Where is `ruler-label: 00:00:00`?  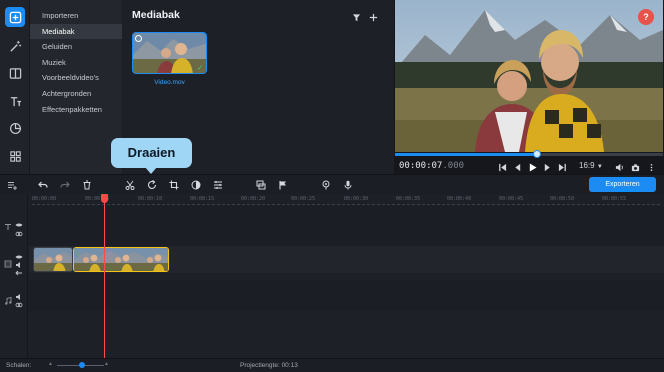 ruler-label: 00:00:00 is located at coordinates (44, 199).